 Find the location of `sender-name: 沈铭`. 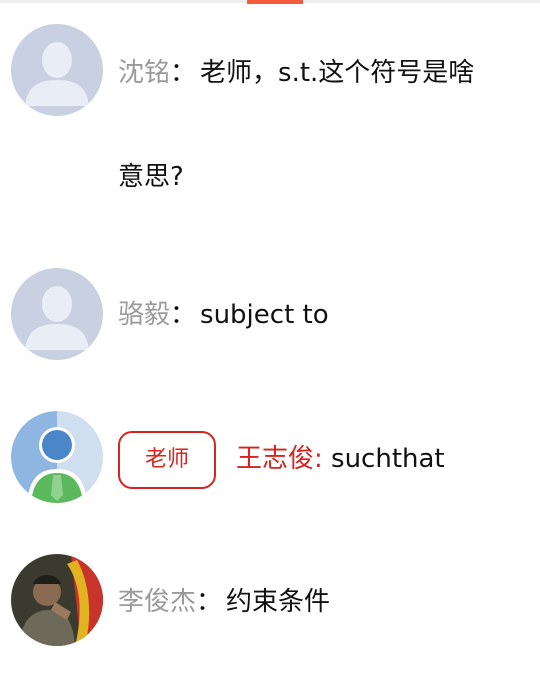

sender-name: 沈铭 is located at coordinates (144, 73).